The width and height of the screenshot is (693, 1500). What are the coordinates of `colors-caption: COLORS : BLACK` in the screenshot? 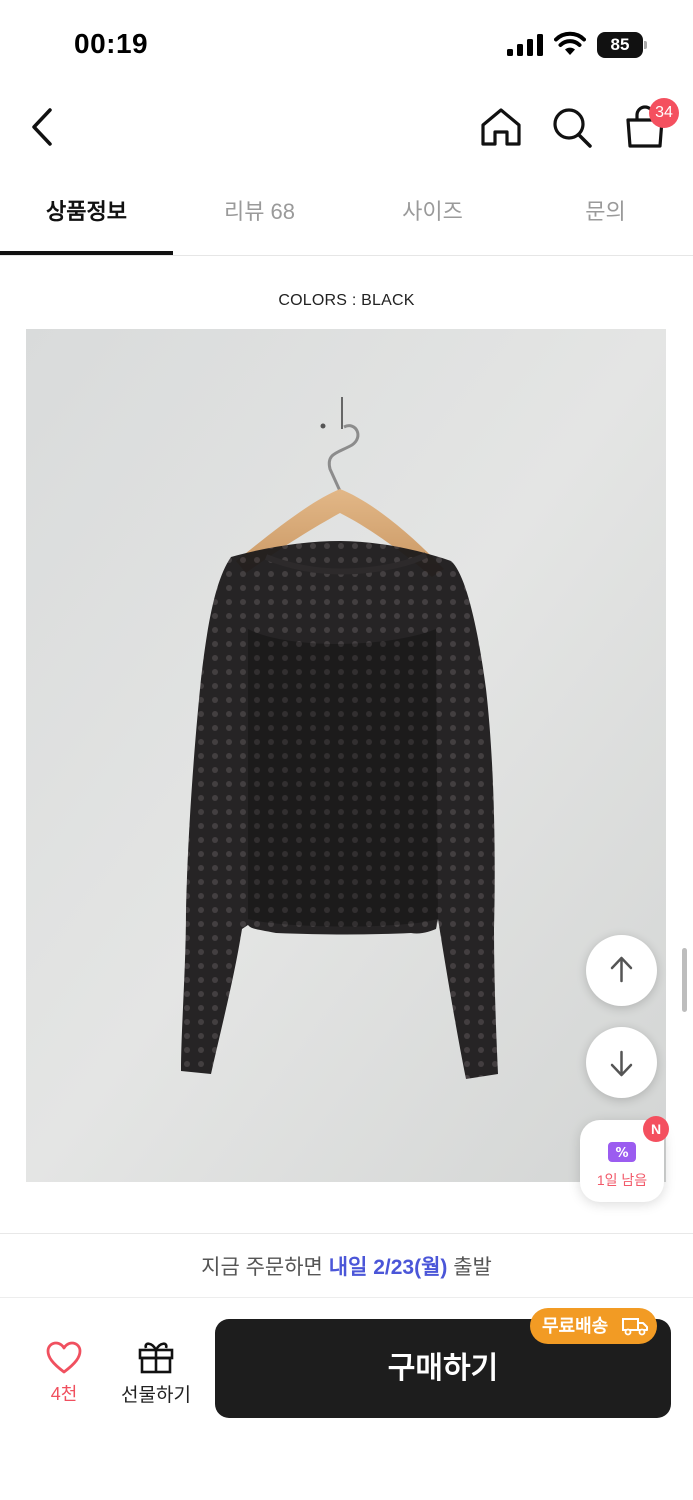 It's located at (346, 300).